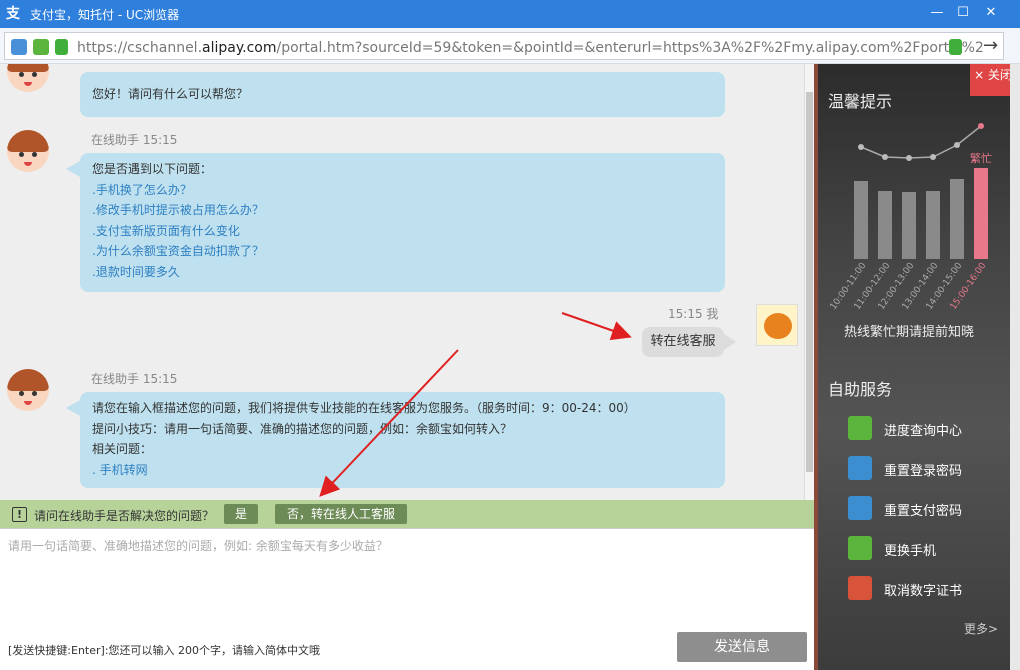 The width and height of the screenshot is (1020, 670). I want to click on chat-scrollbar, so click(809, 282).